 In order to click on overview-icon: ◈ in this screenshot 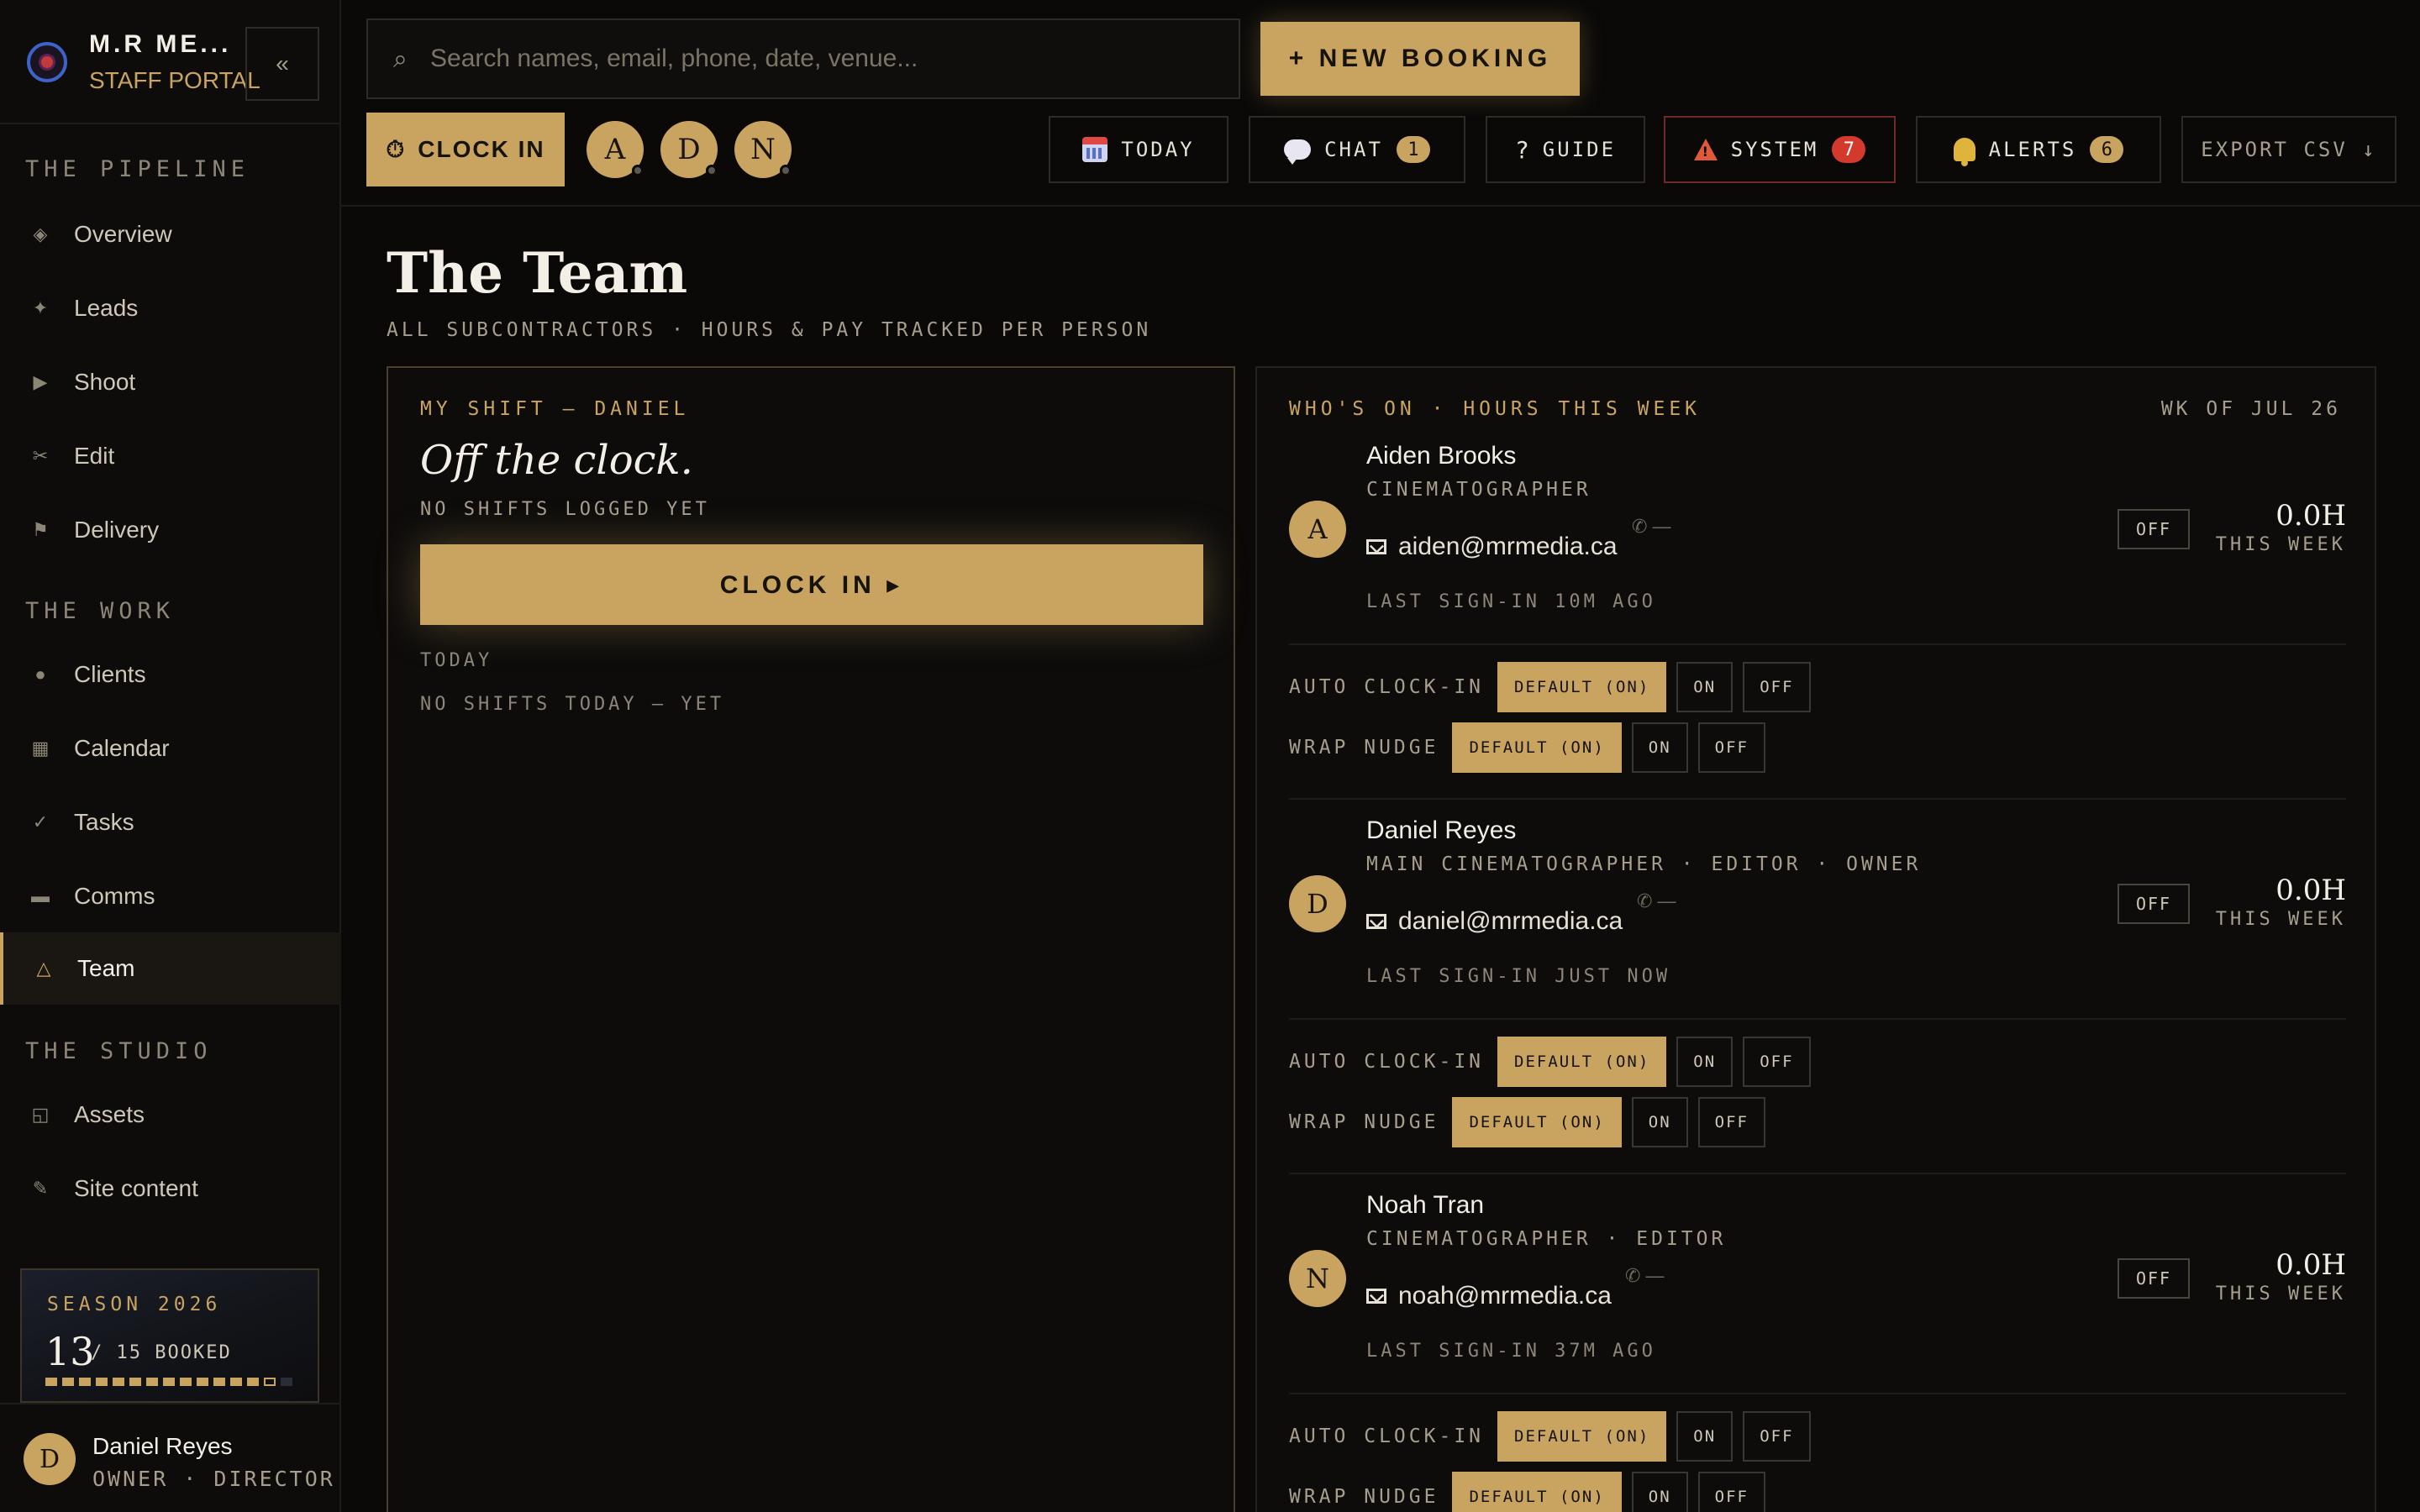, I will do `click(40, 233)`.